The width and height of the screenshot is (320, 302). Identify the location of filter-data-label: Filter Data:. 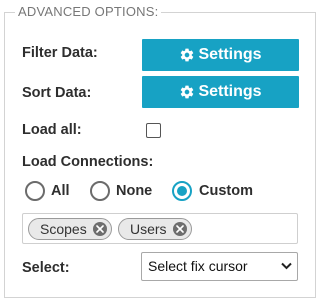
(60, 53).